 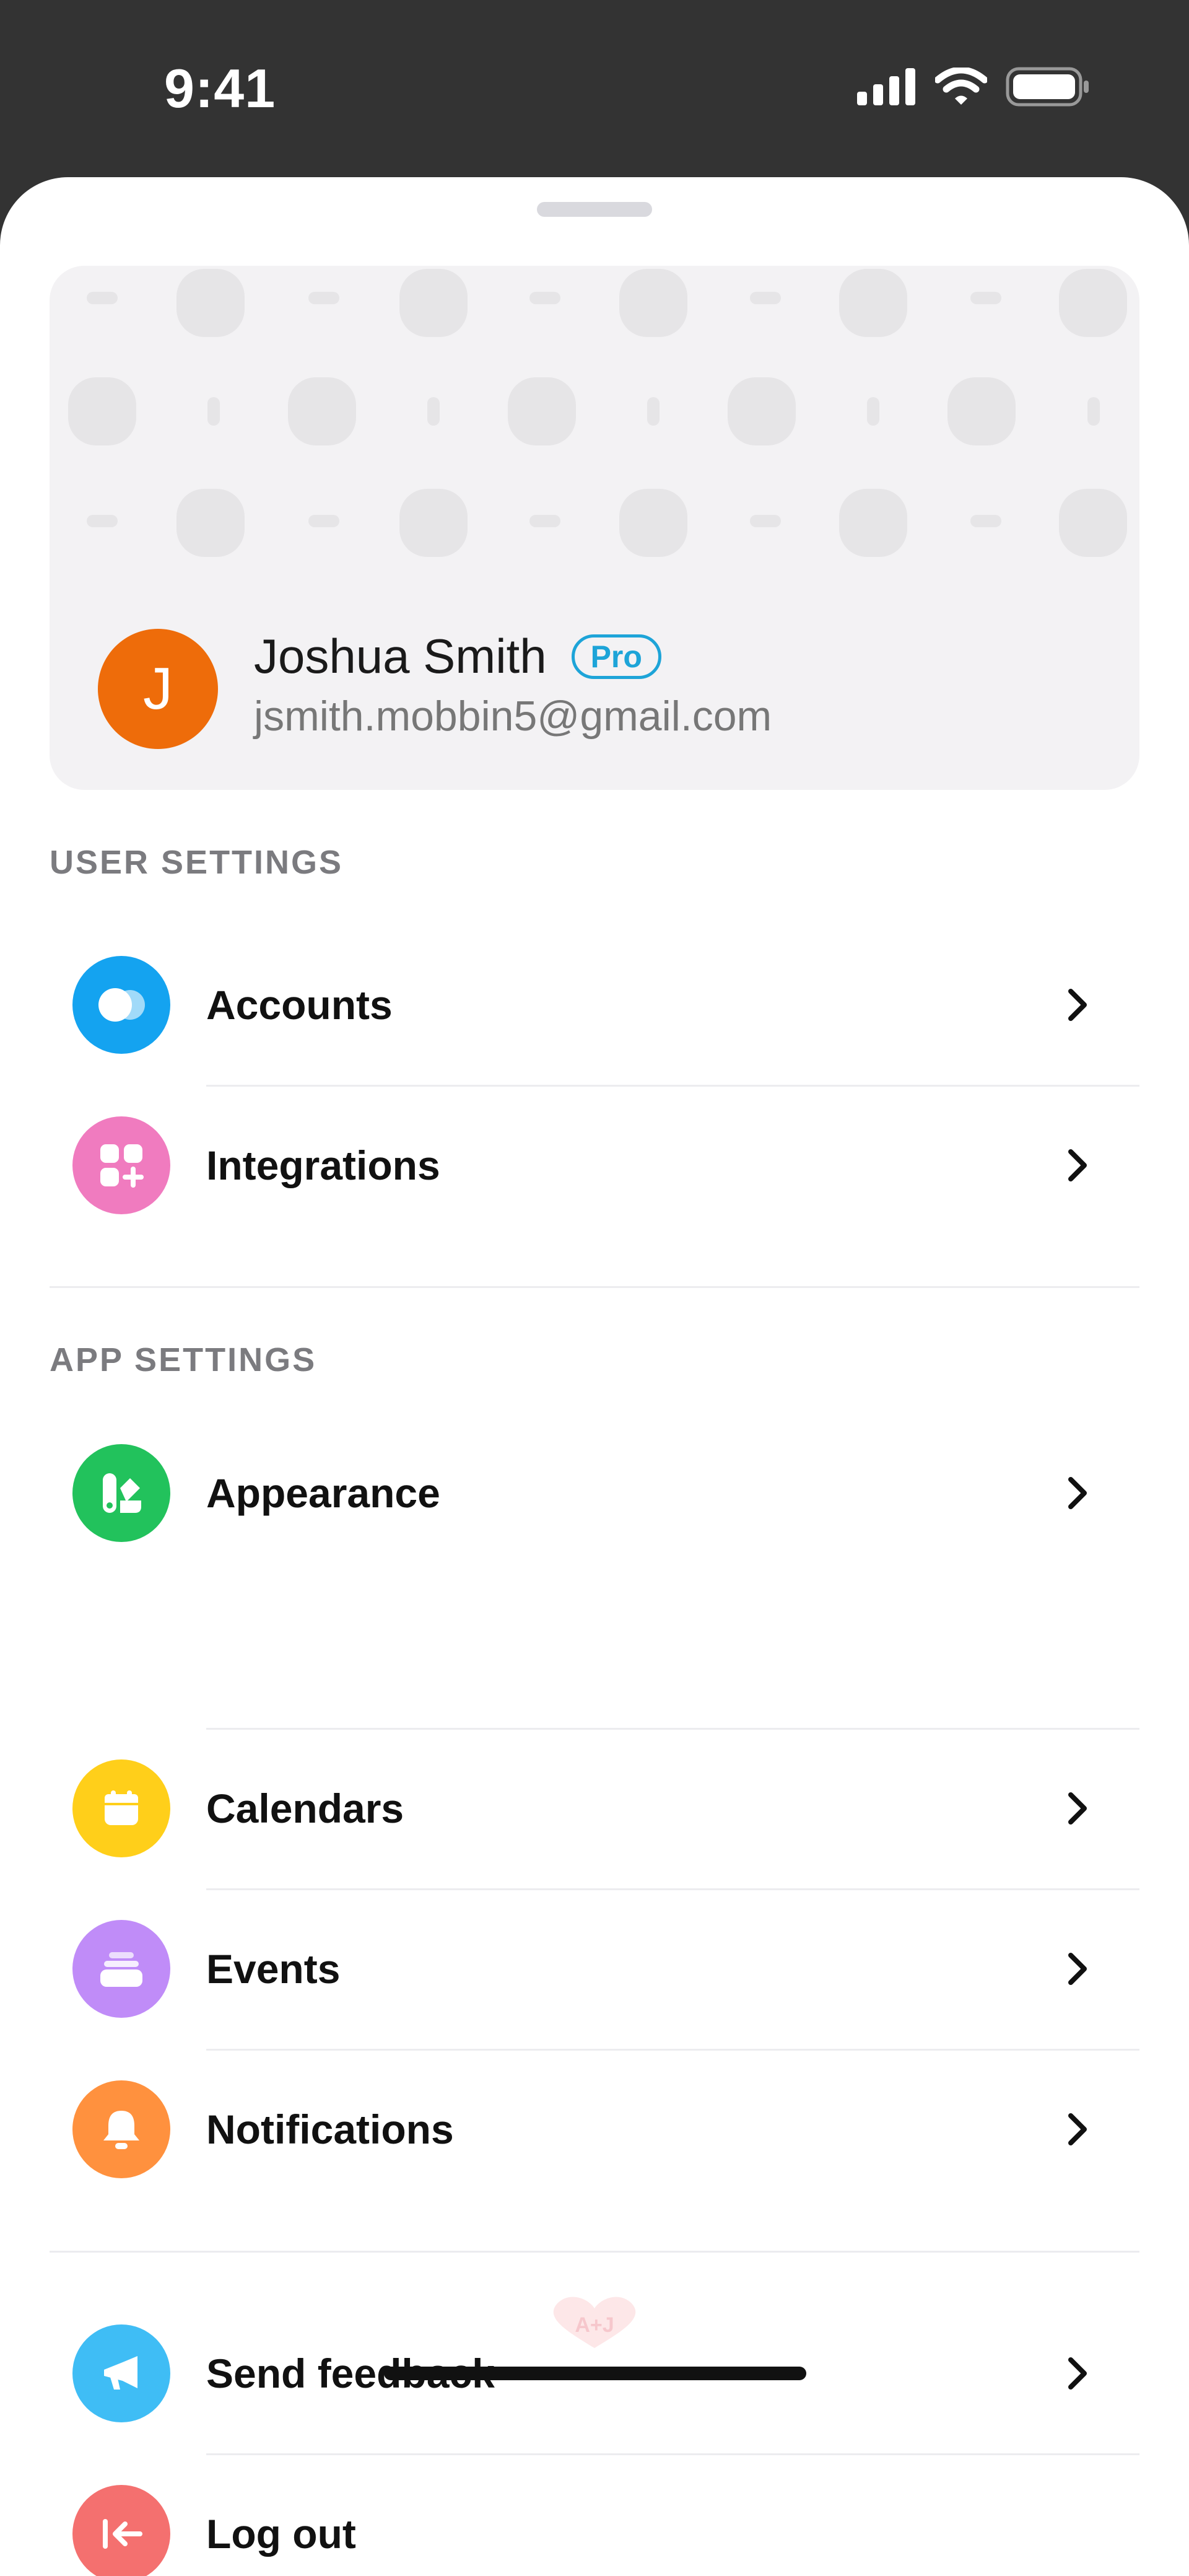 I want to click on bell-icon, so click(x=121, y=2129).